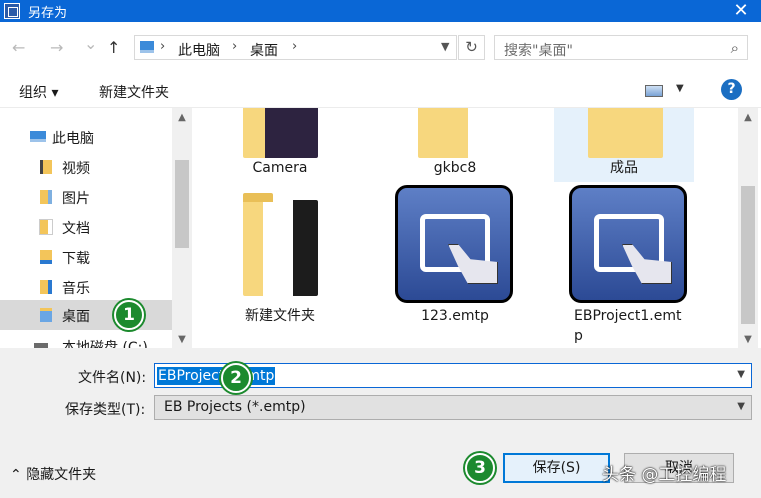  I want to click on file-name: 成品, so click(624, 168).